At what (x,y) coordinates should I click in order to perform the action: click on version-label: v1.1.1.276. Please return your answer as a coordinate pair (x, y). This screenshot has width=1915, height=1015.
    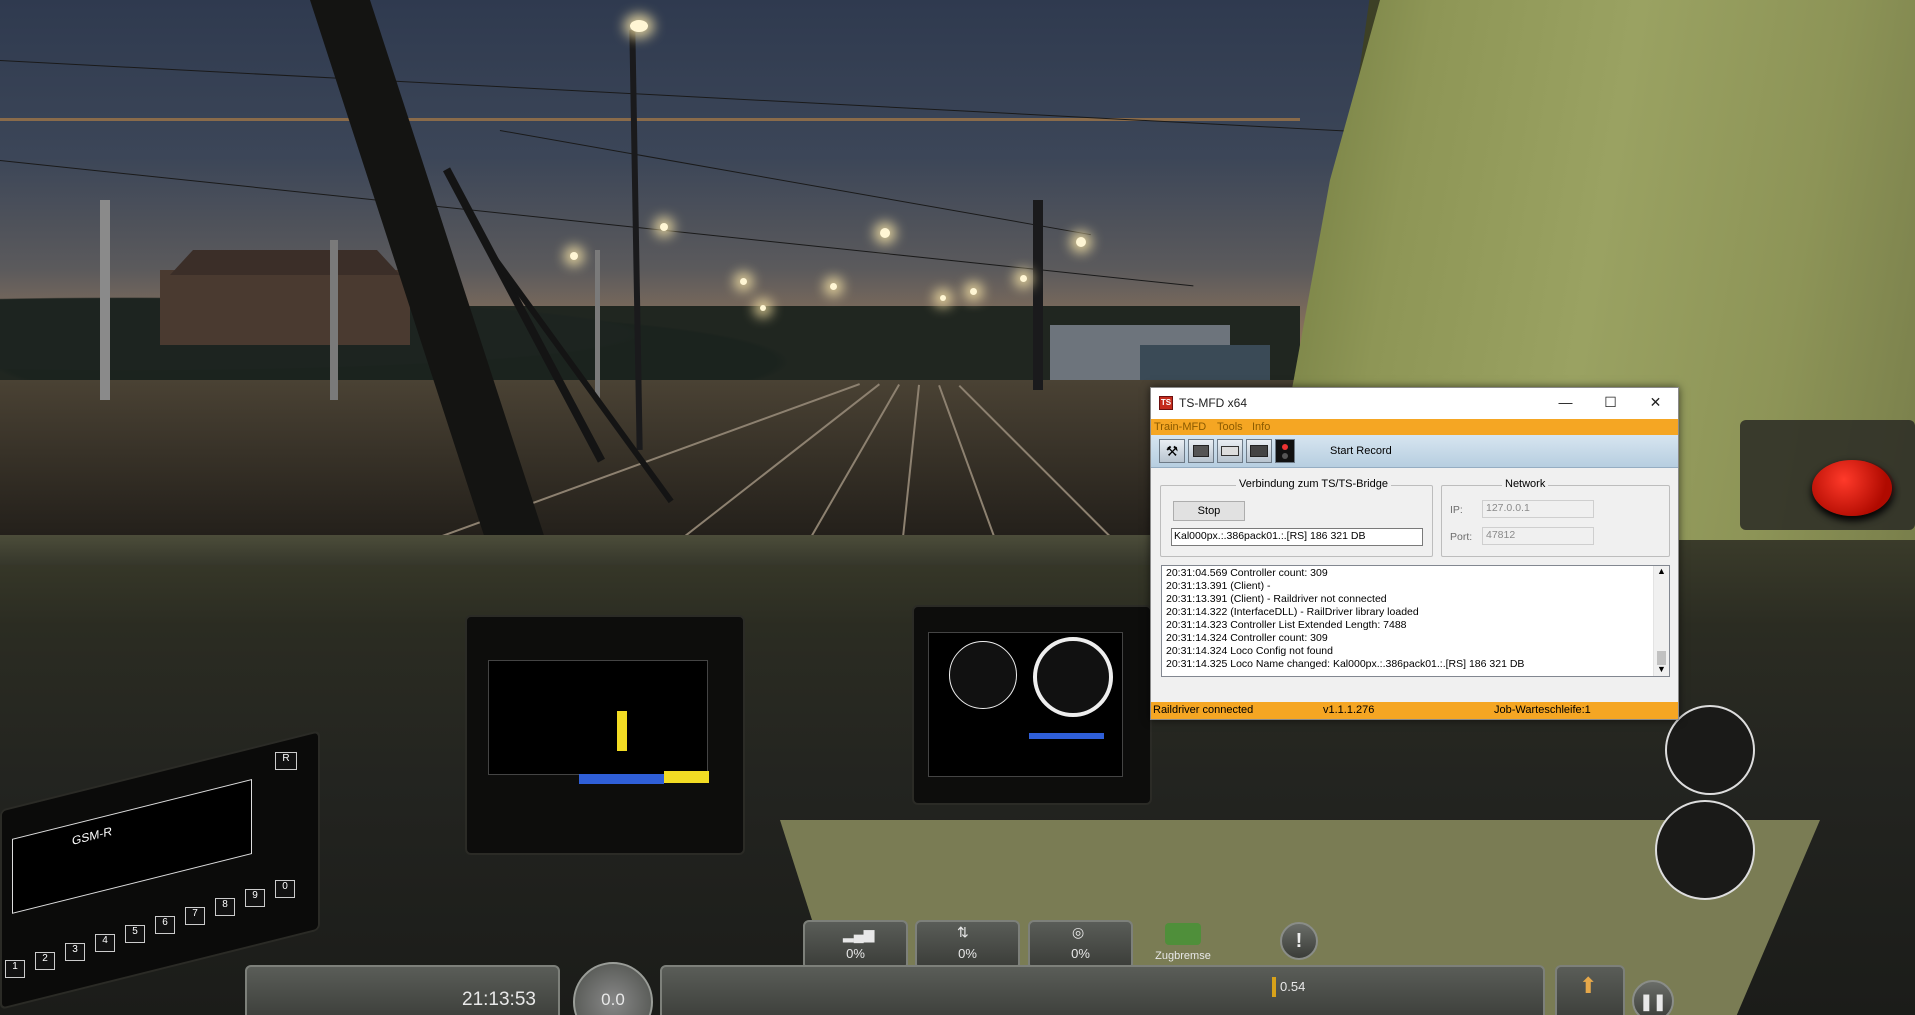
    Looking at the image, I should click on (1349, 710).